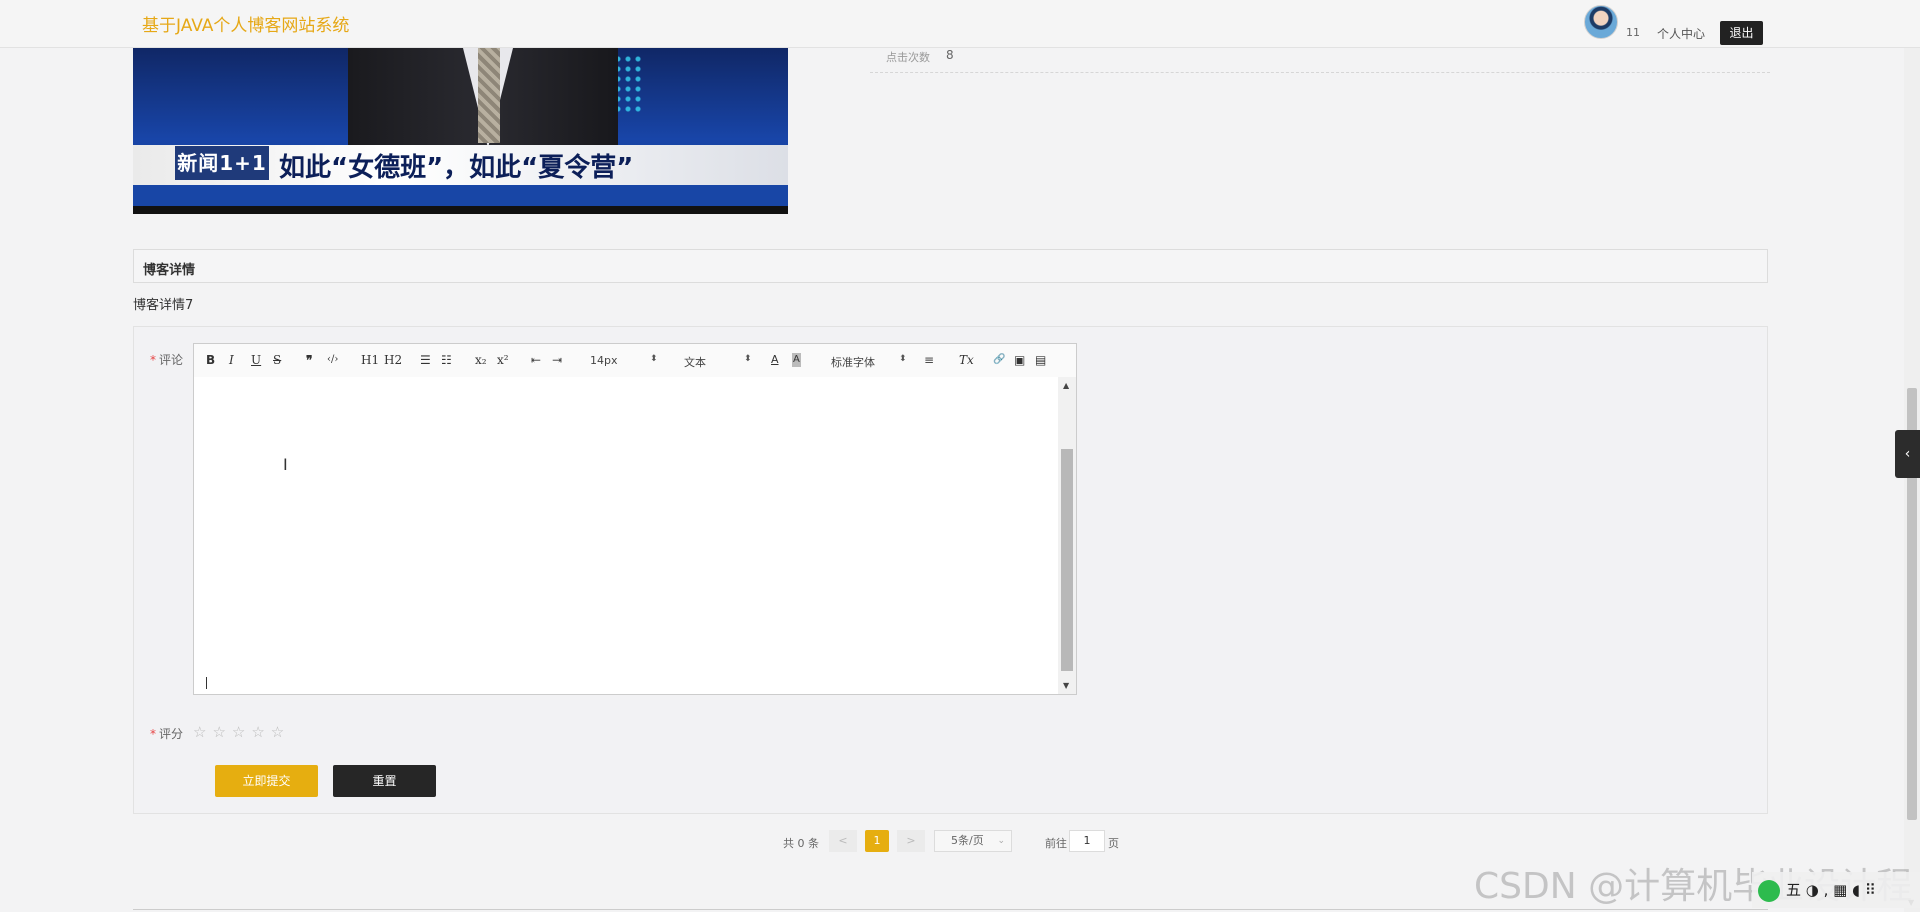 This screenshot has height=912, width=1920. Describe the element at coordinates (960, 24) in the screenshot. I see `top-navbar: 基于JAVA个人博客网站系统 11 个人中心 退出` at that location.